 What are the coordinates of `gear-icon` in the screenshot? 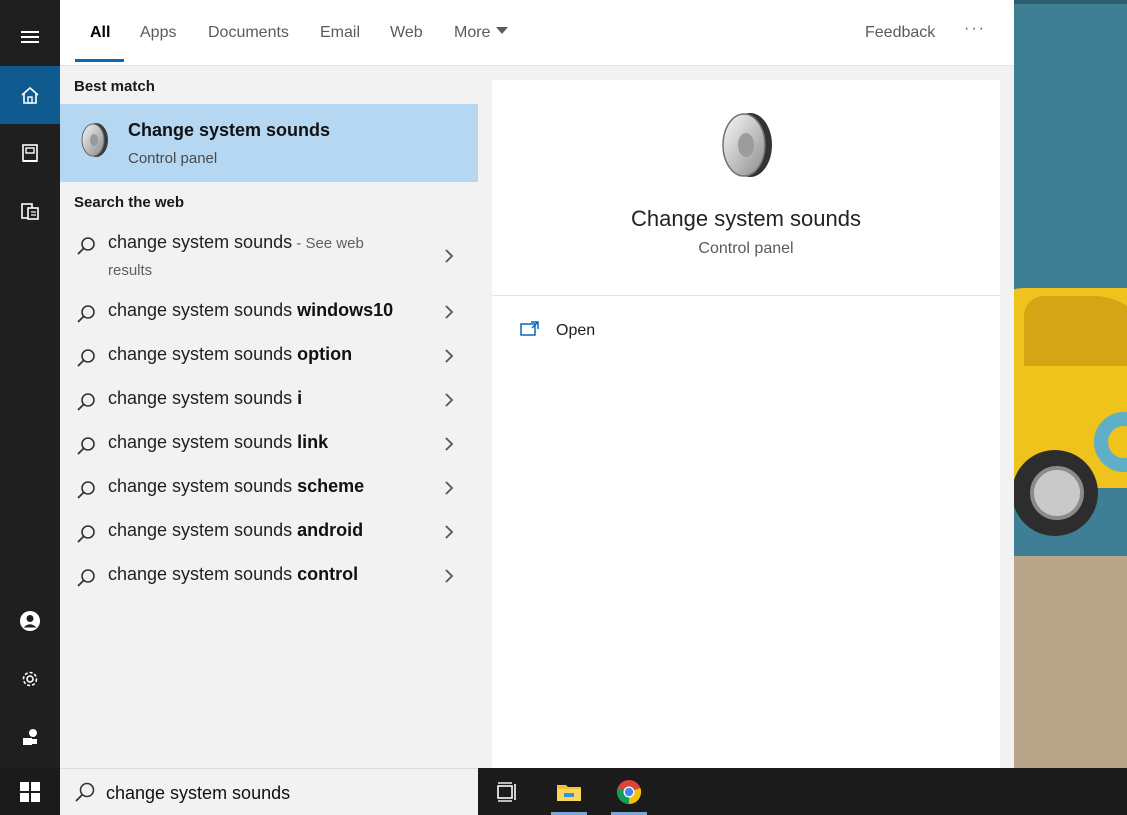 It's located at (30, 679).